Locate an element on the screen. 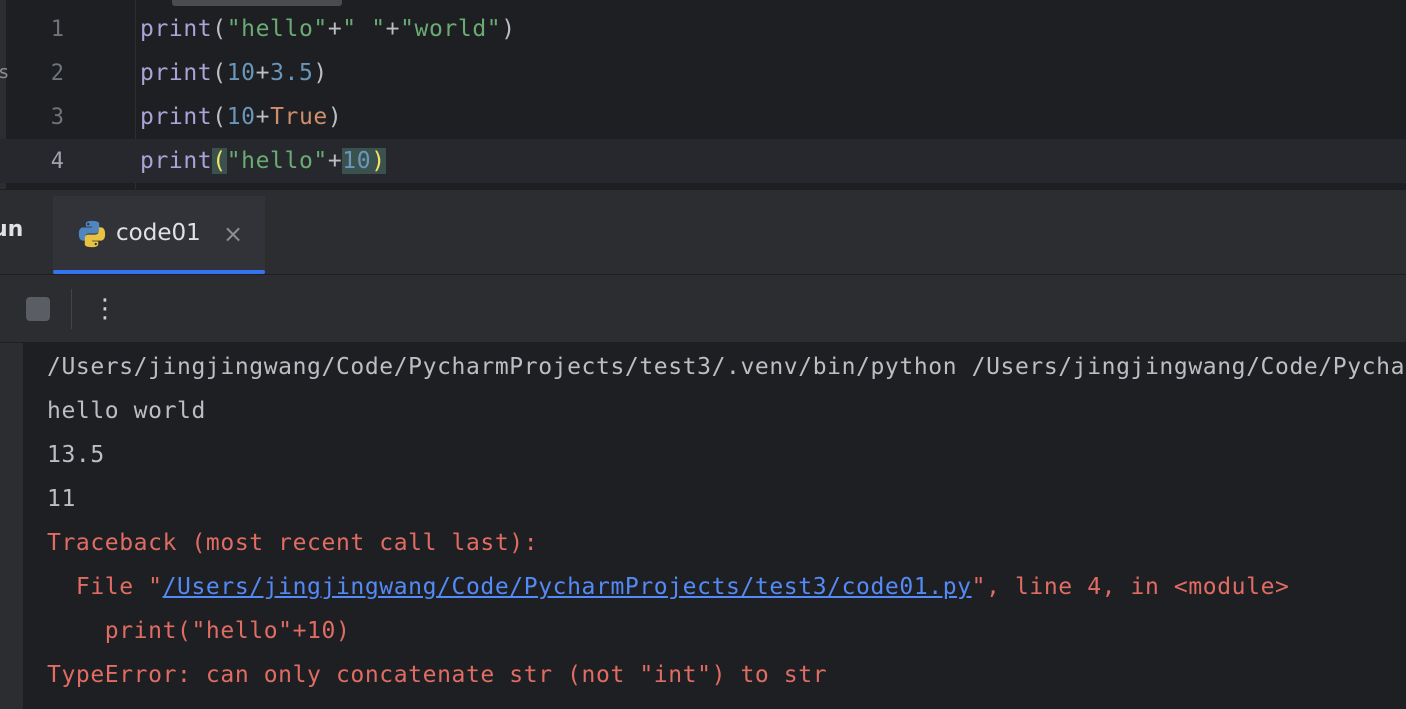 The width and height of the screenshot is (1406, 709). more-options-icon: ⋮ is located at coordinates (105, 309).